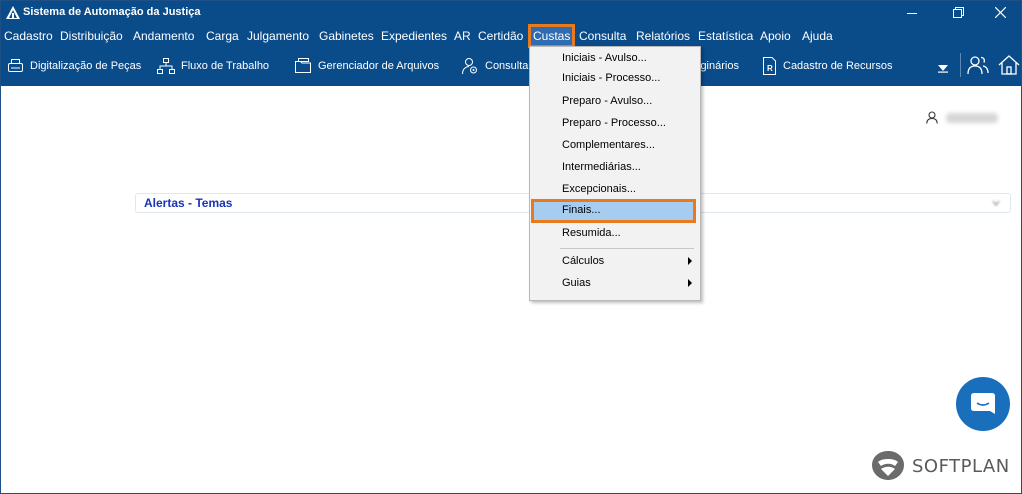  I want to click on menu-distribuicao: Distribuição, so click(91, 36).